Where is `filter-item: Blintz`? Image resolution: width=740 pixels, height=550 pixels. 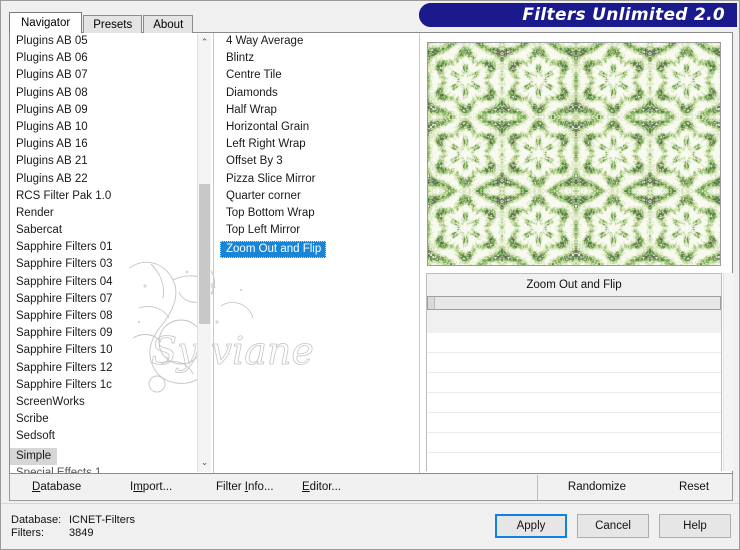
filter-item: Blintz is located at coordinates (315, 58).